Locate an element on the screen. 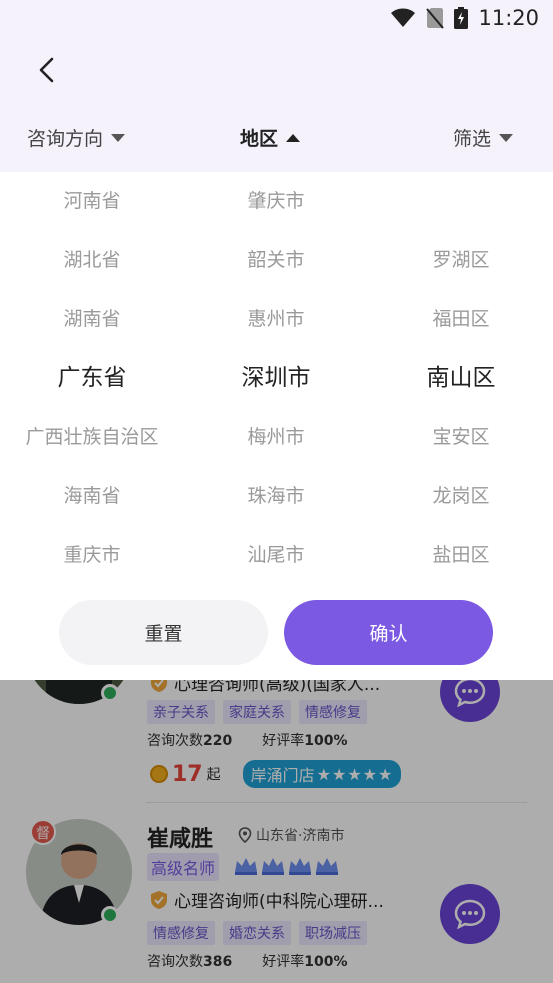 The width and height of the screenshot is (553, 983). city-option: 肇庆市 is located at coordinates (276, 201).